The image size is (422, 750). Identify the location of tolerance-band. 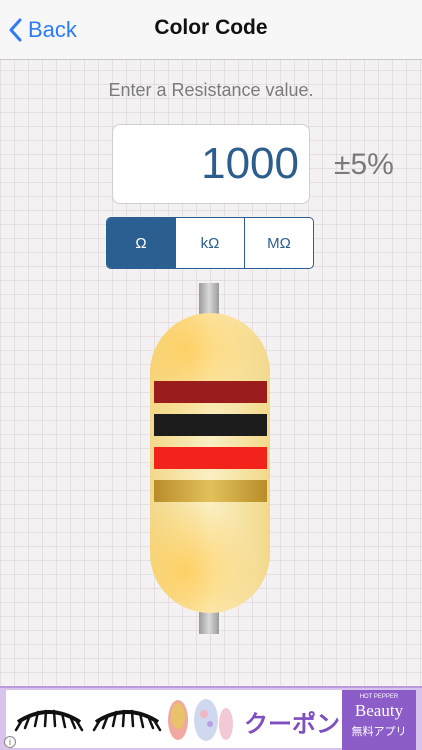
(210, 491).